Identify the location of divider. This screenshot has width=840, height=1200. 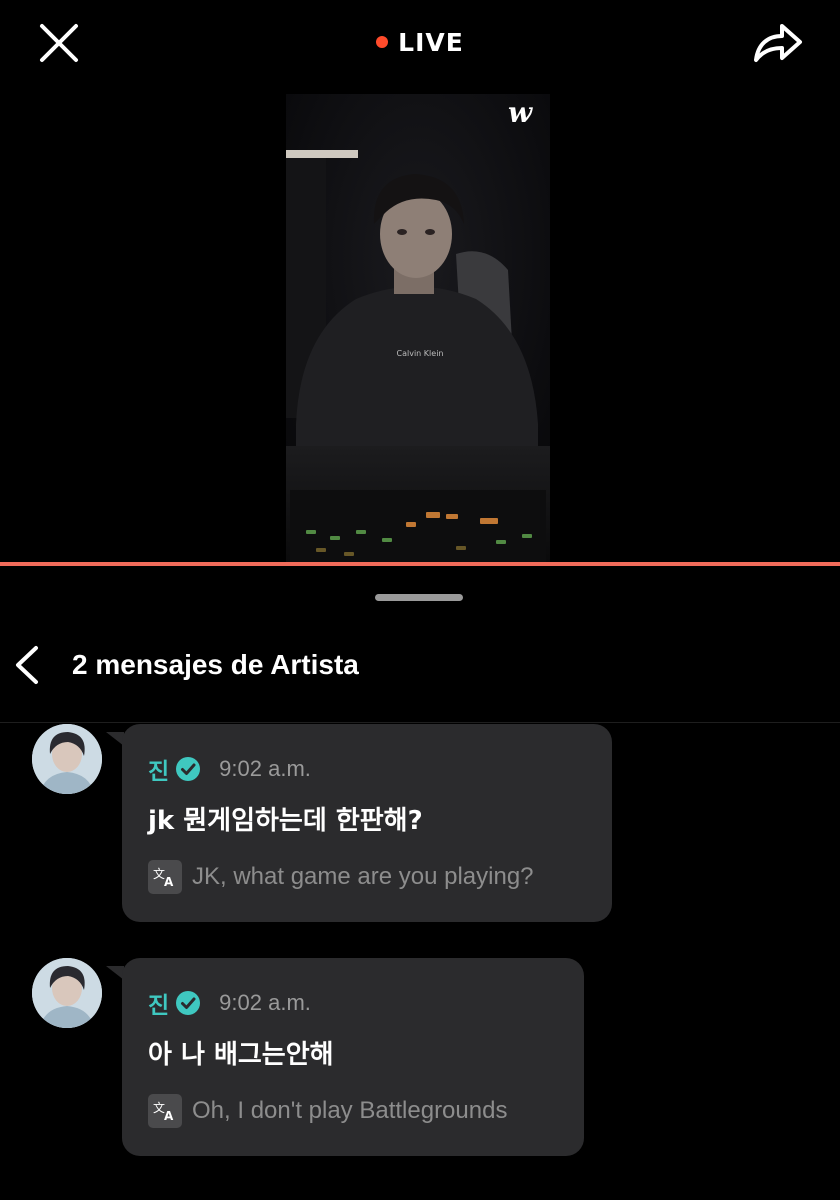
(420, 722).